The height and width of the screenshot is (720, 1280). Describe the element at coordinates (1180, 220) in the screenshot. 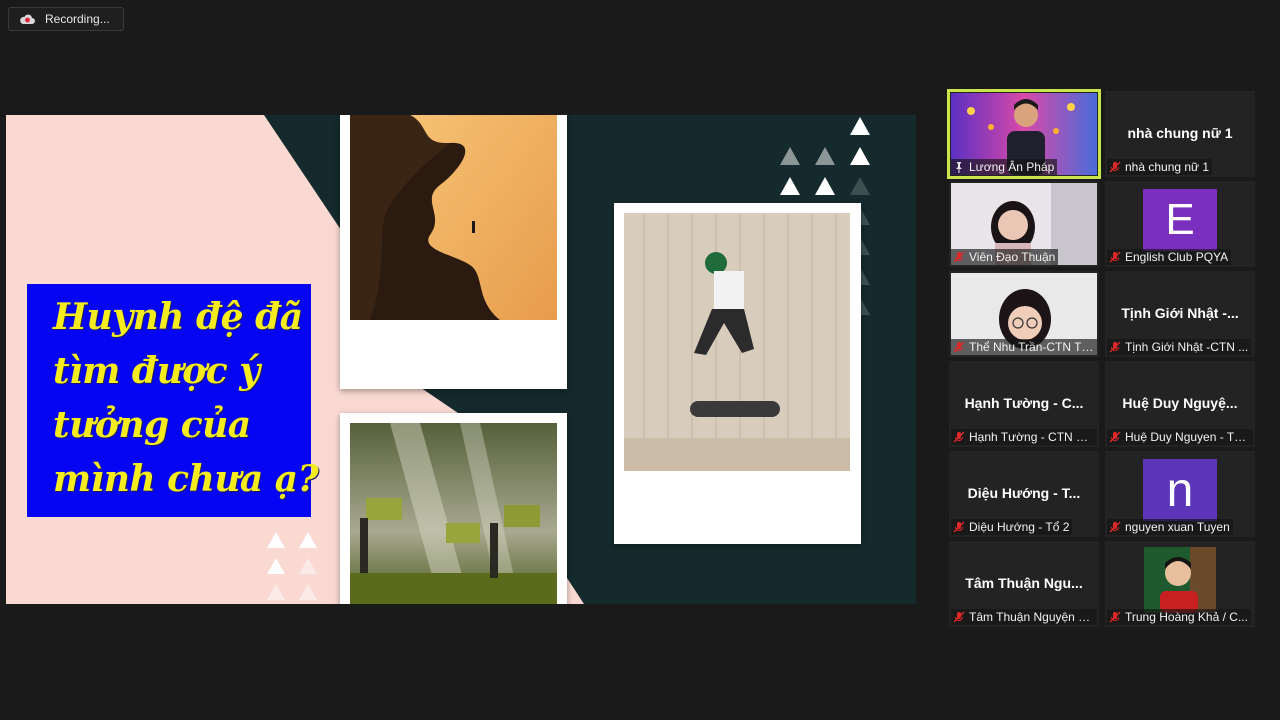

I see `participant-avatar: E` at that location.